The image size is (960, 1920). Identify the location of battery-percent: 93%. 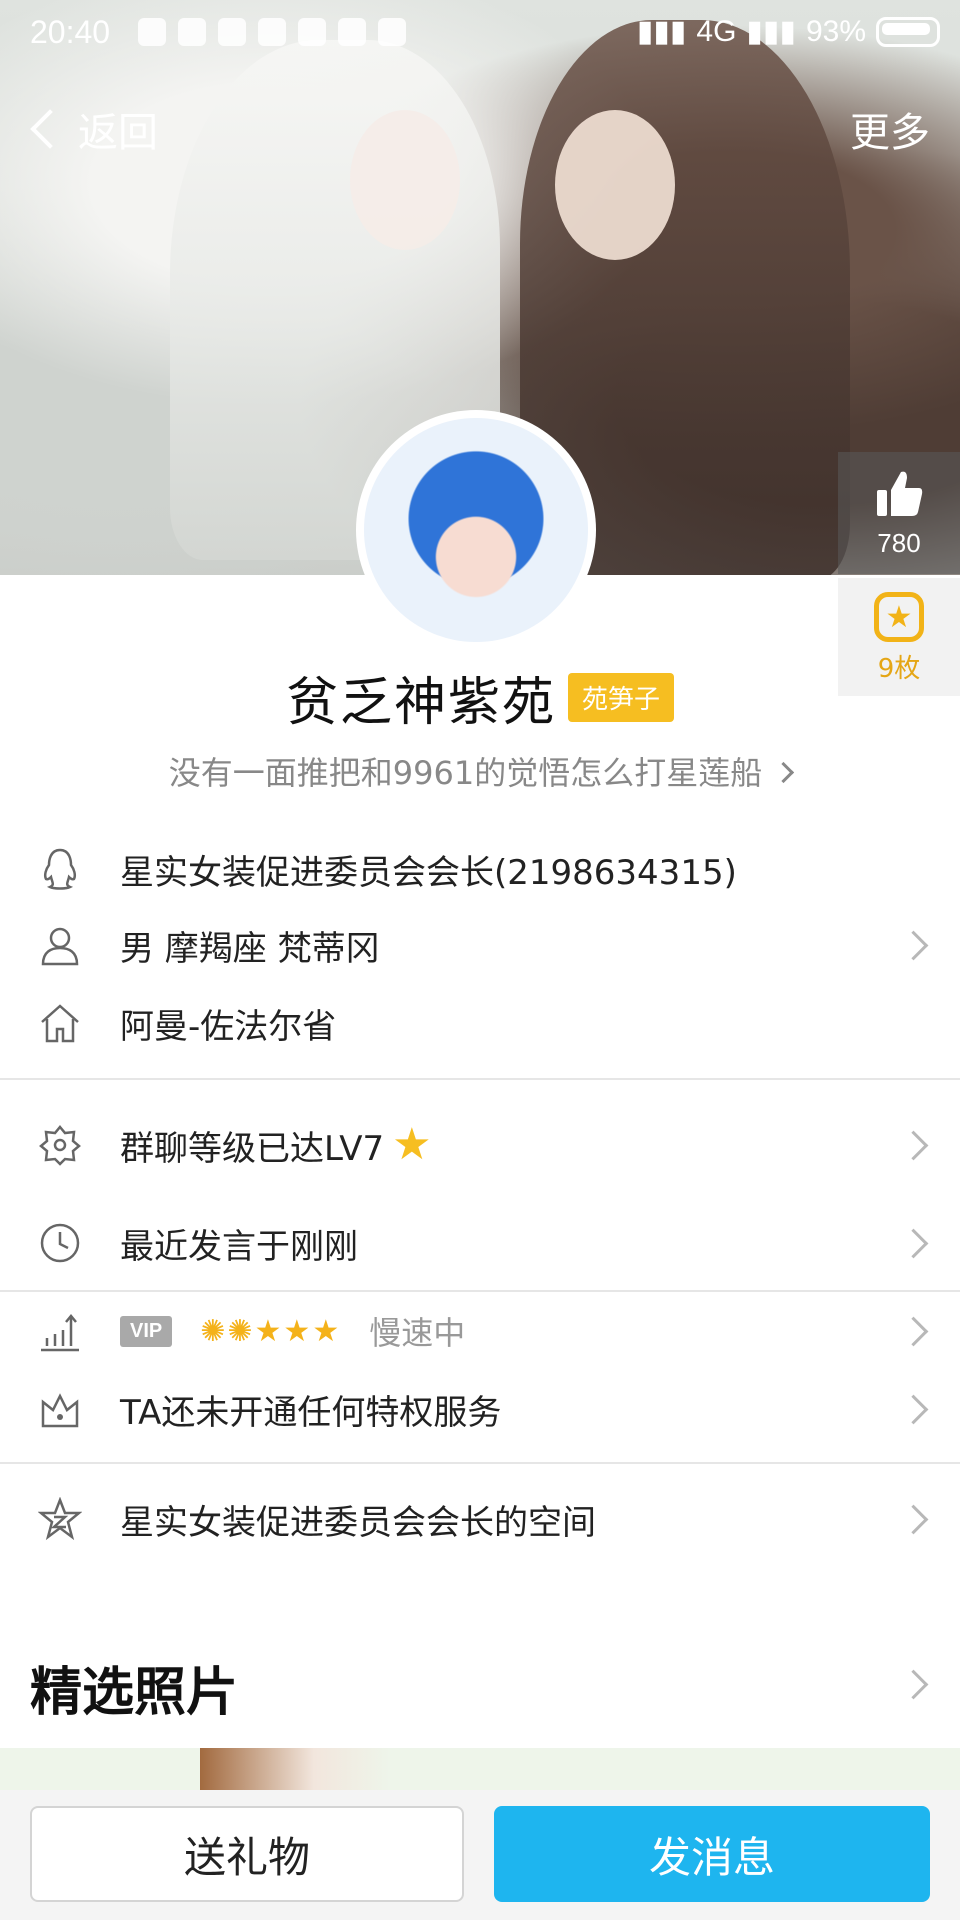
(835, 31).